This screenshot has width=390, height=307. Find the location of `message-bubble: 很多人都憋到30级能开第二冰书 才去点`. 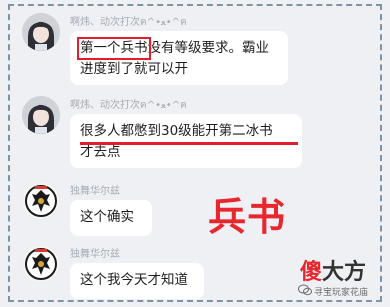

message-bubble: 很多人都憋到30级能开第二冰书 才去点 is located at coordinates (186, 141).